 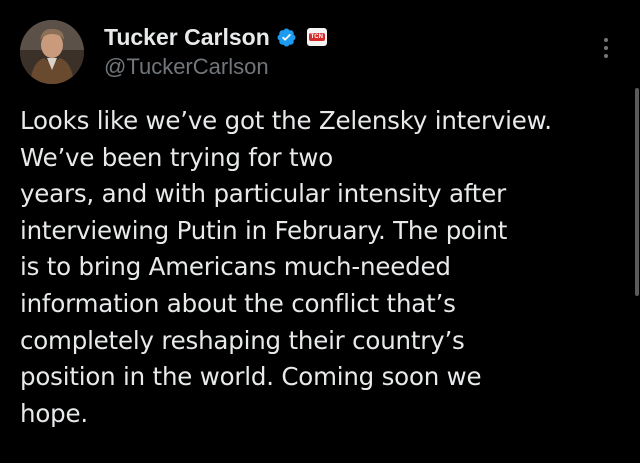 I want to click on more-options-icon, so click(x=606, y=48).